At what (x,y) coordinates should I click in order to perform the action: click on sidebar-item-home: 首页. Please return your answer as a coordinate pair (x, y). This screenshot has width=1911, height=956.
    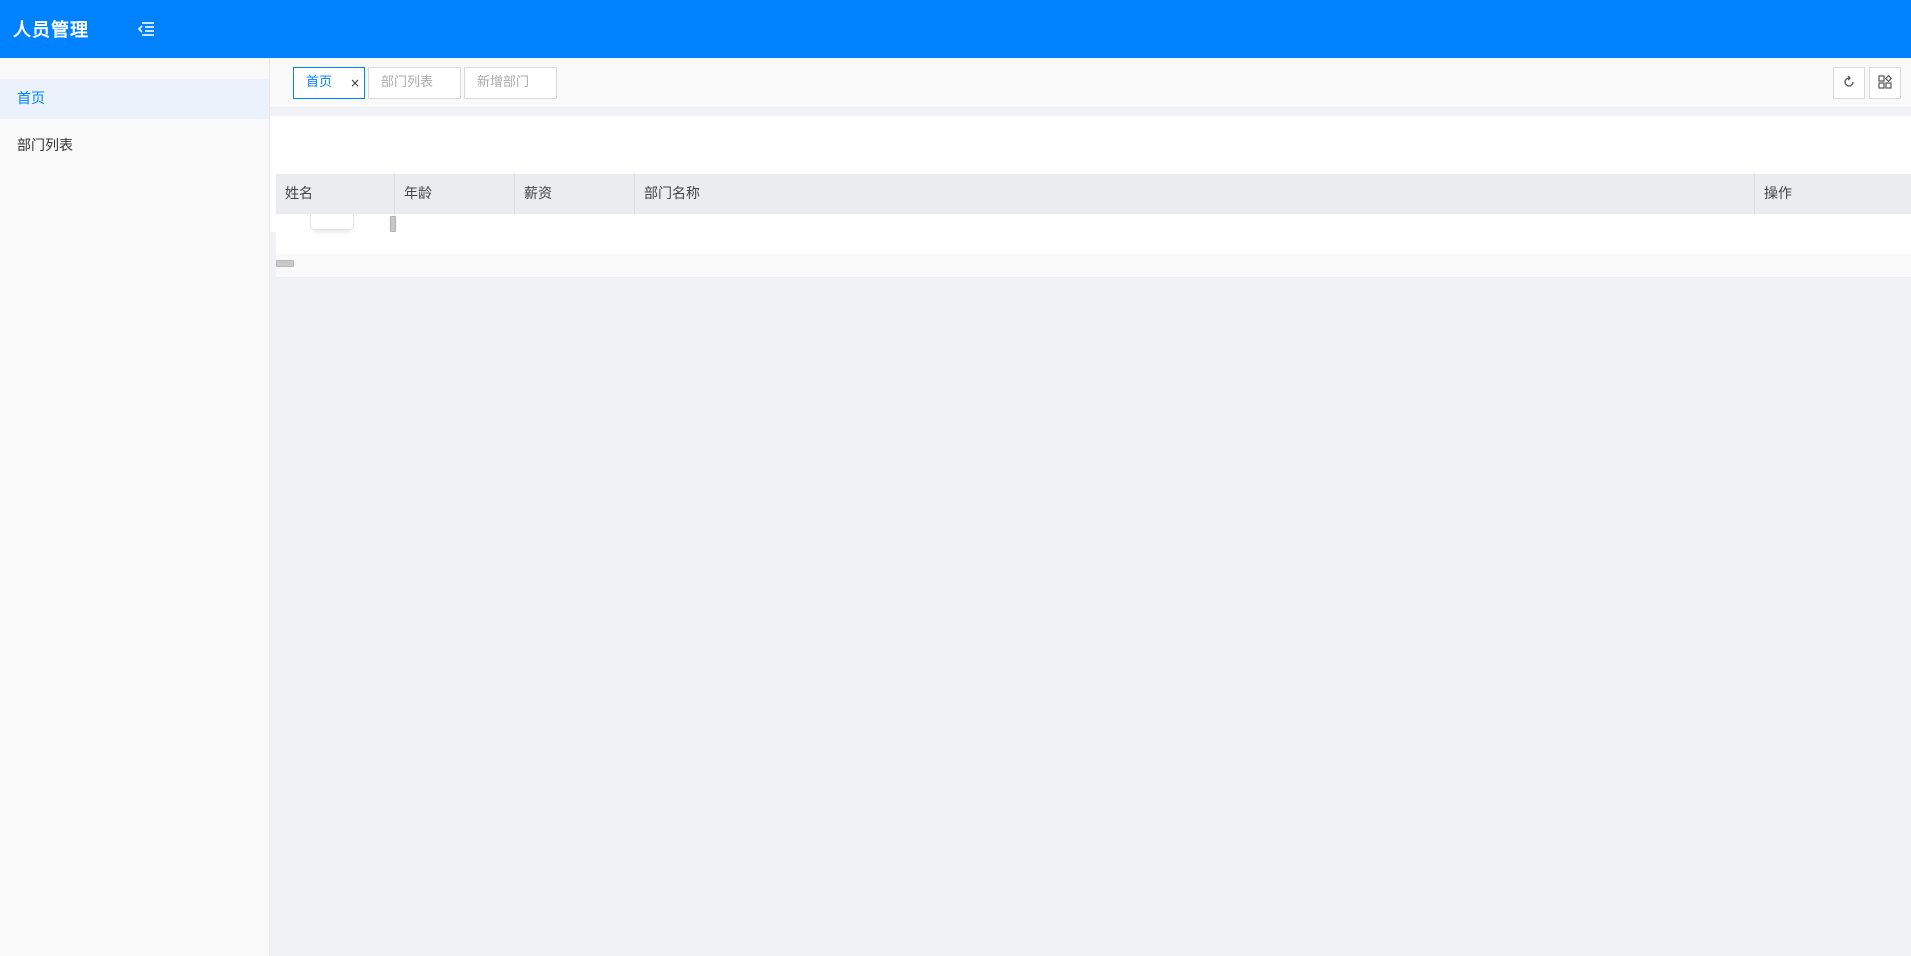
    Looking at the image, I should click on (134, 99).